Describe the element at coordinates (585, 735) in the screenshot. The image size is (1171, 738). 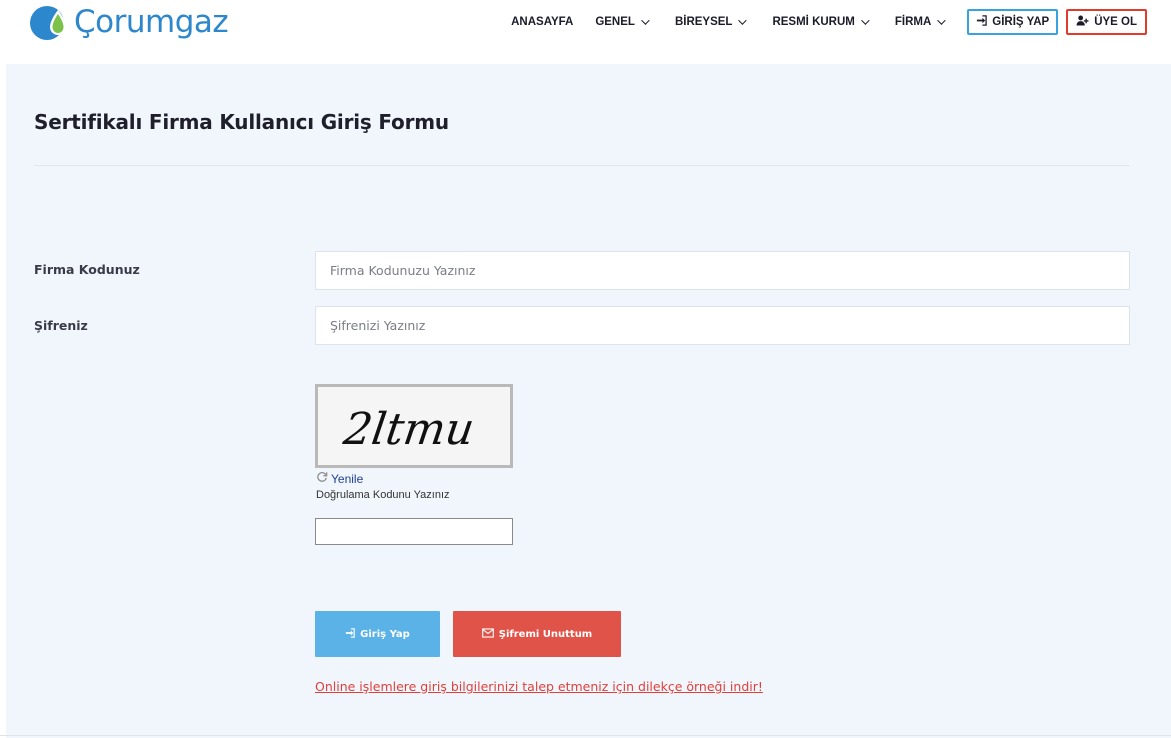
I see `footer-divider` at that location.